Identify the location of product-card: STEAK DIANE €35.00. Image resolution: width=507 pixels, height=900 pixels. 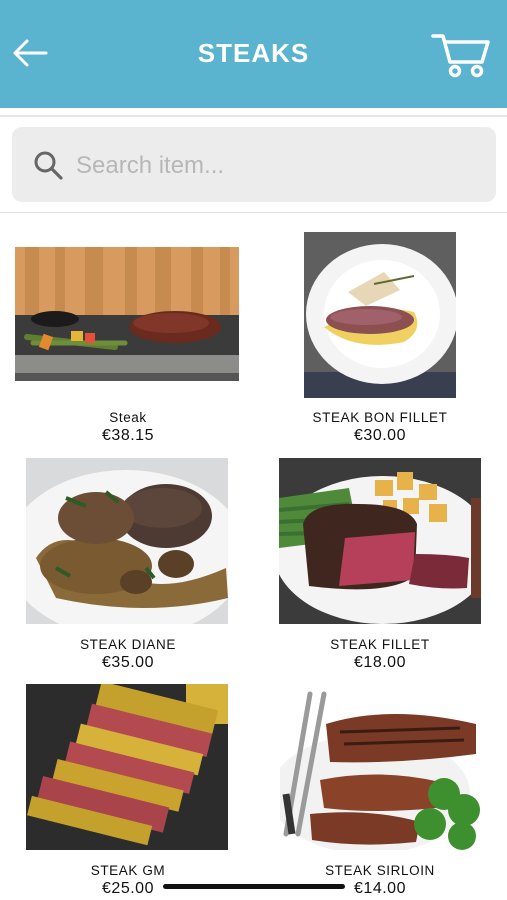
(128, 567).